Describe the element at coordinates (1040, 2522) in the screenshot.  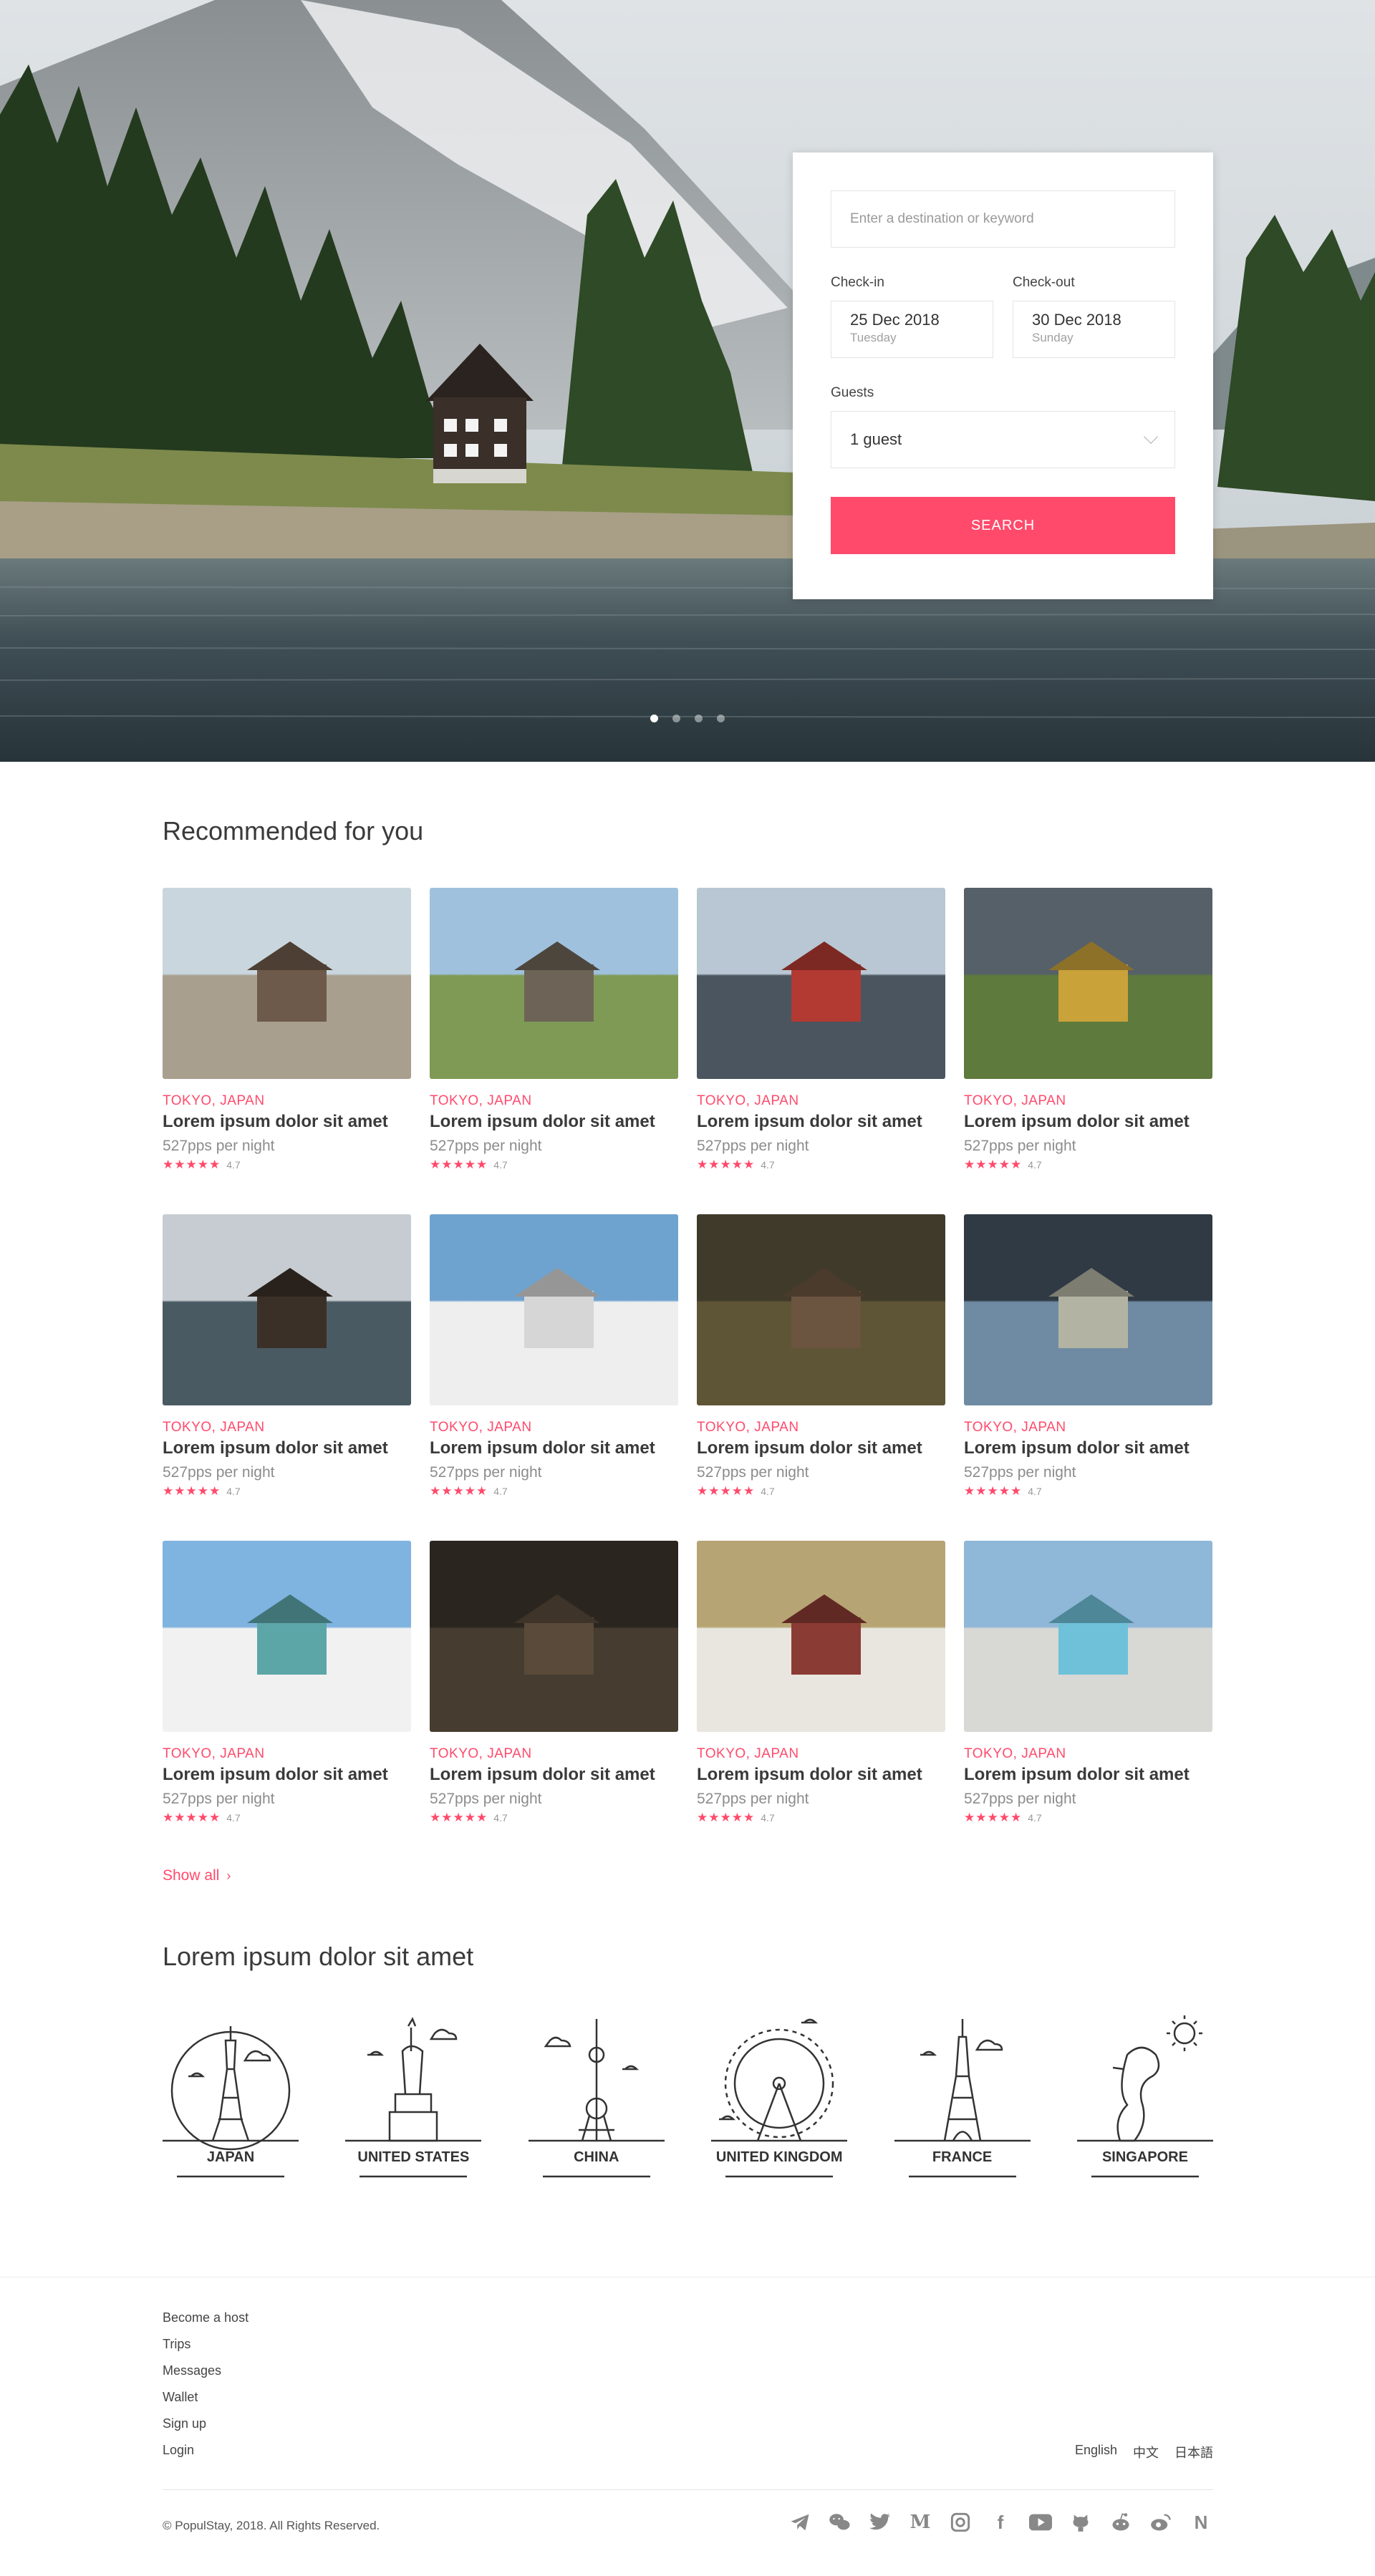
I see `youtube-icon` at that location.